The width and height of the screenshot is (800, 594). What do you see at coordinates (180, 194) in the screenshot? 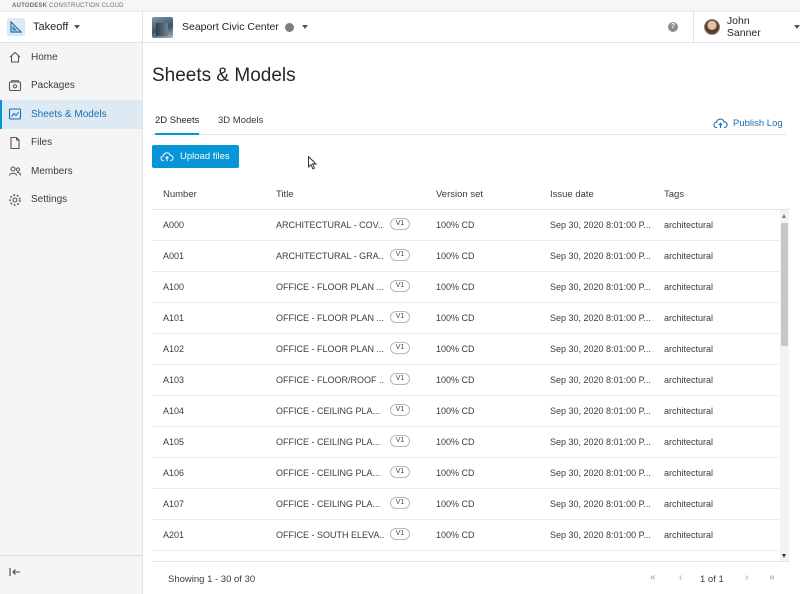
I see `column-header-number: Number` at bounding box center [180, 194].